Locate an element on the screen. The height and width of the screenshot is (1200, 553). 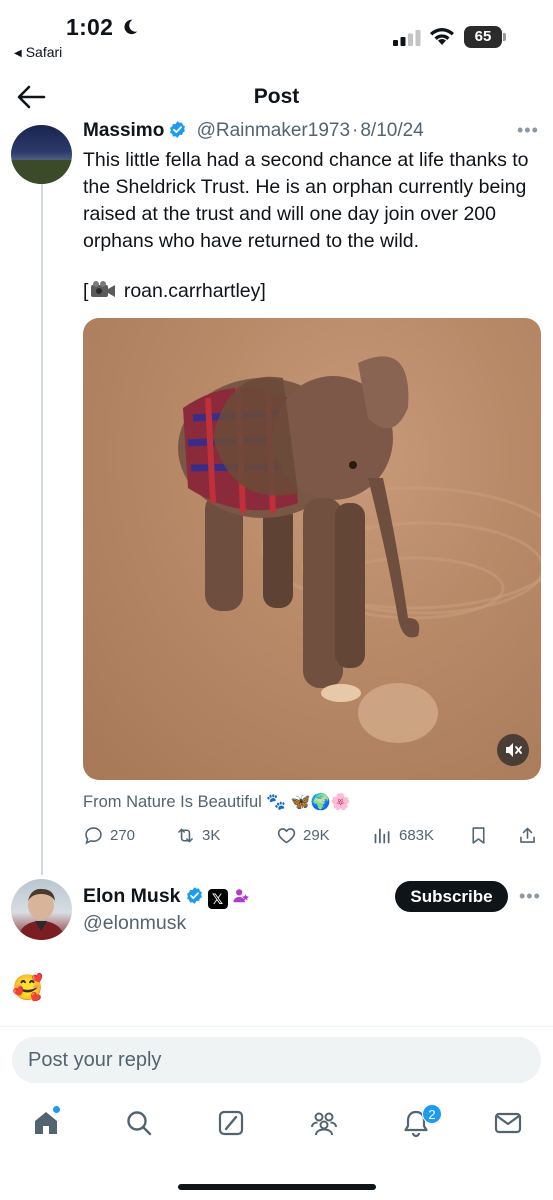
bookmark-button is located at coordinates (481, 835).